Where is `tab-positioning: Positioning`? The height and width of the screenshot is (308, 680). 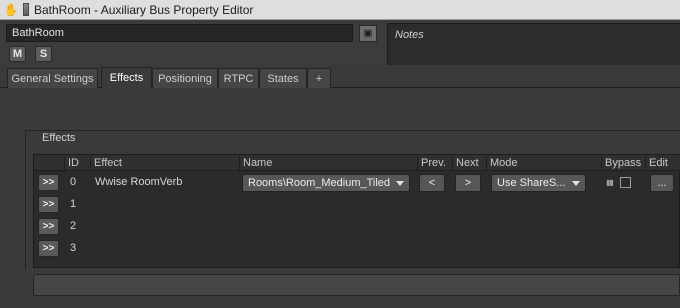 tab-positioning: Positioning is located at coordinates (185, 78).